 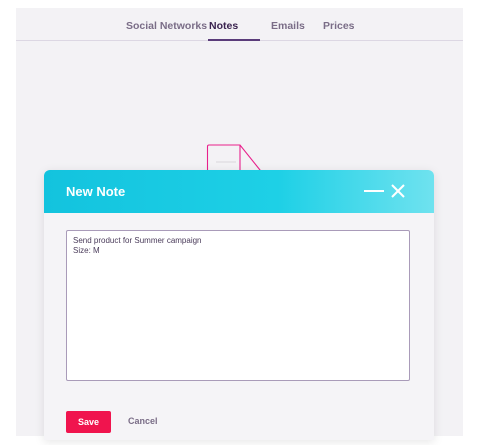 I want to click on tab-notes: Notes, so click(x=223, y=26).